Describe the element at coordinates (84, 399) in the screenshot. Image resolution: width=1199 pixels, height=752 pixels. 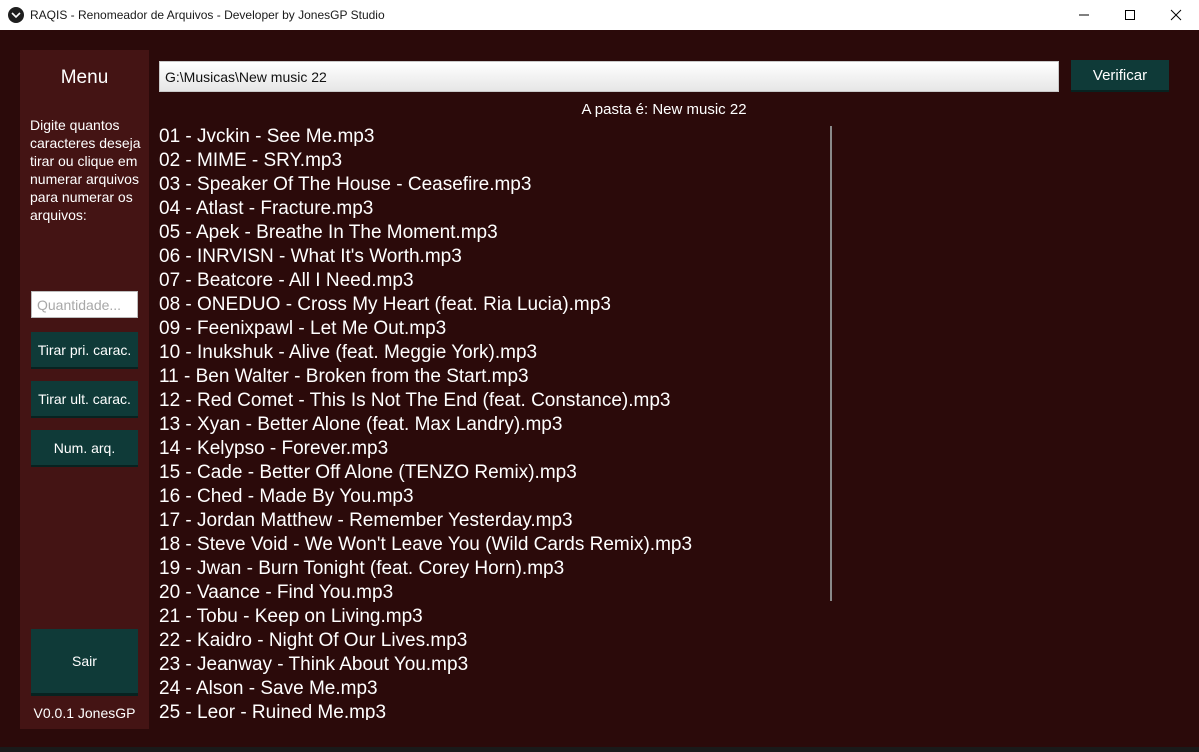
I see `remove-last-chars-button: Tirar ult. carac.` at that location.